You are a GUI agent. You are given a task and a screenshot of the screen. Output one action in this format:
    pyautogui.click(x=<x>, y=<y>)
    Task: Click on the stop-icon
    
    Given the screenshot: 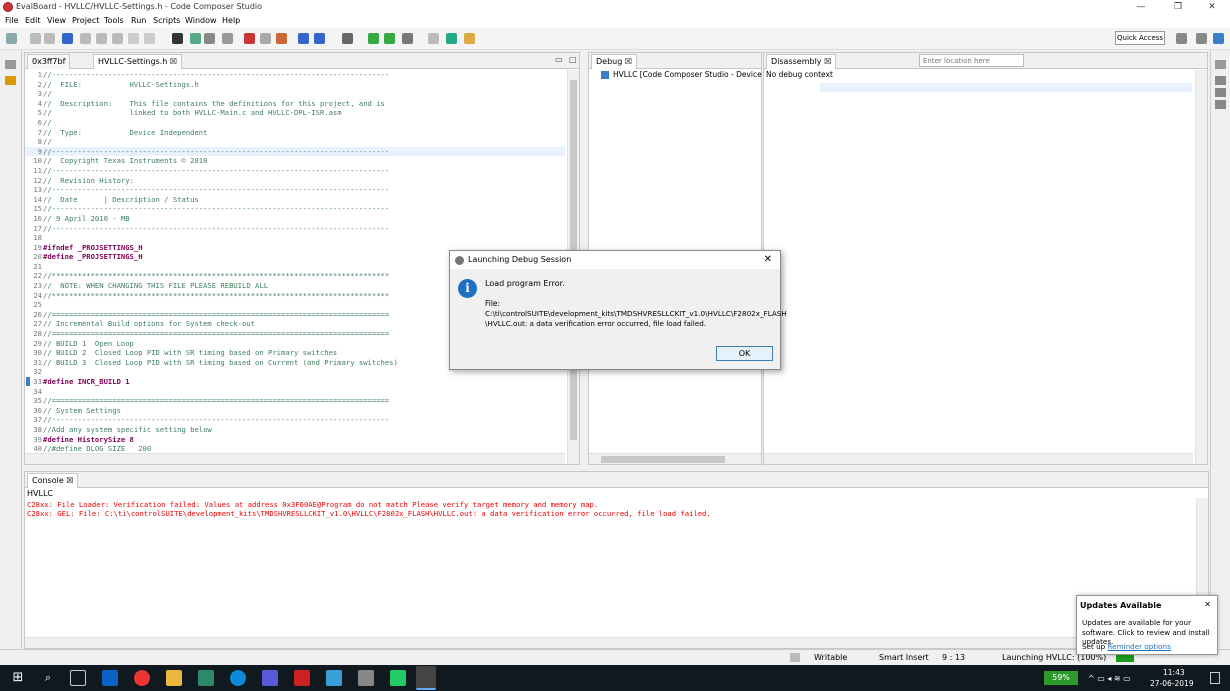 What is the action you would take?
    pyautogui.click(x=117, y=38)
    